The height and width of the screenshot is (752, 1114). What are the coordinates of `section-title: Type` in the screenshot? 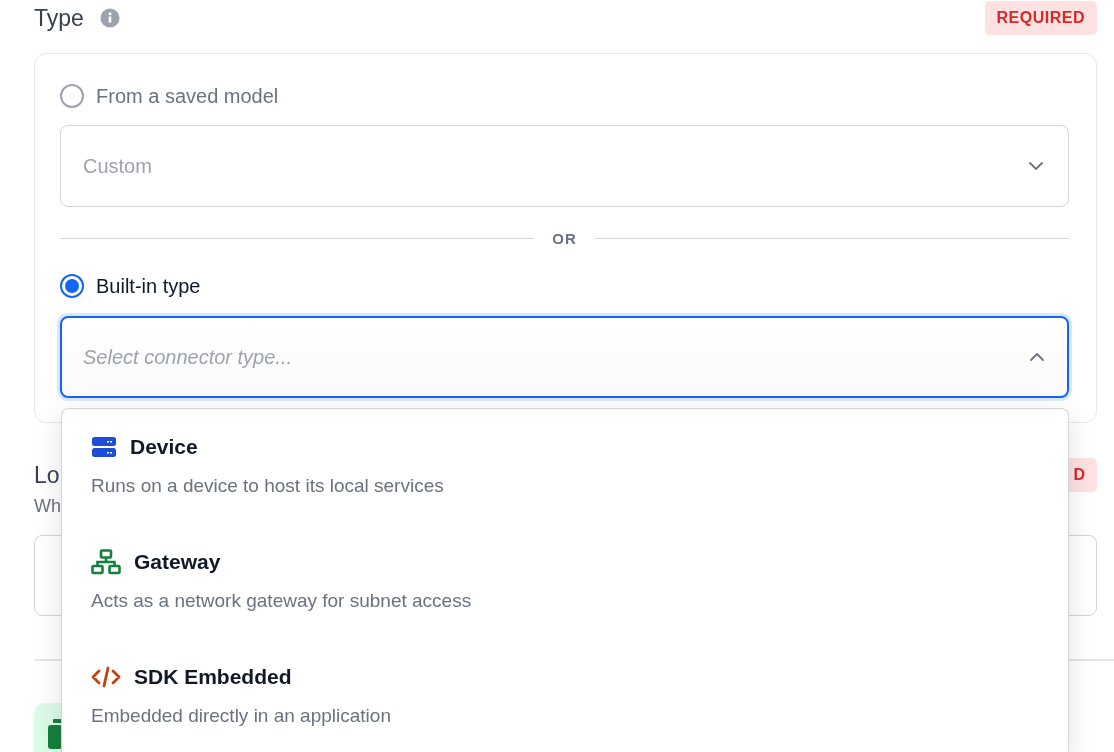 It's located at (59, 18).